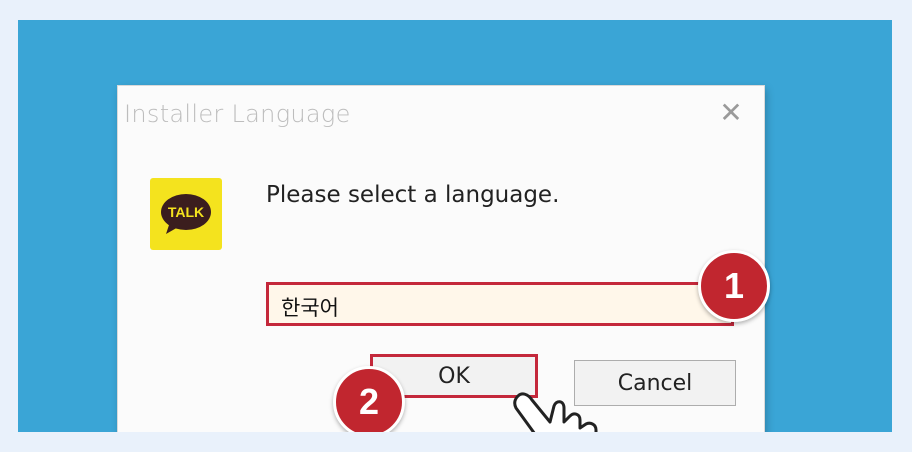 The width and height of the screenshot is (912, 452). I want to click on language-prompt: Please select a language., so click(413, 195).